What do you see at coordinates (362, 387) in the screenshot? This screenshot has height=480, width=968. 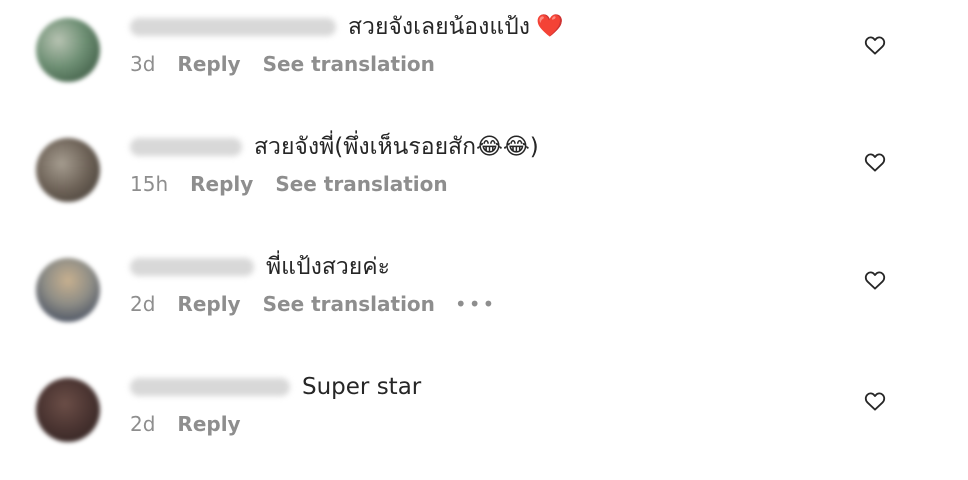 I see `comment-text: Super star` at bounding box center [362, 387].